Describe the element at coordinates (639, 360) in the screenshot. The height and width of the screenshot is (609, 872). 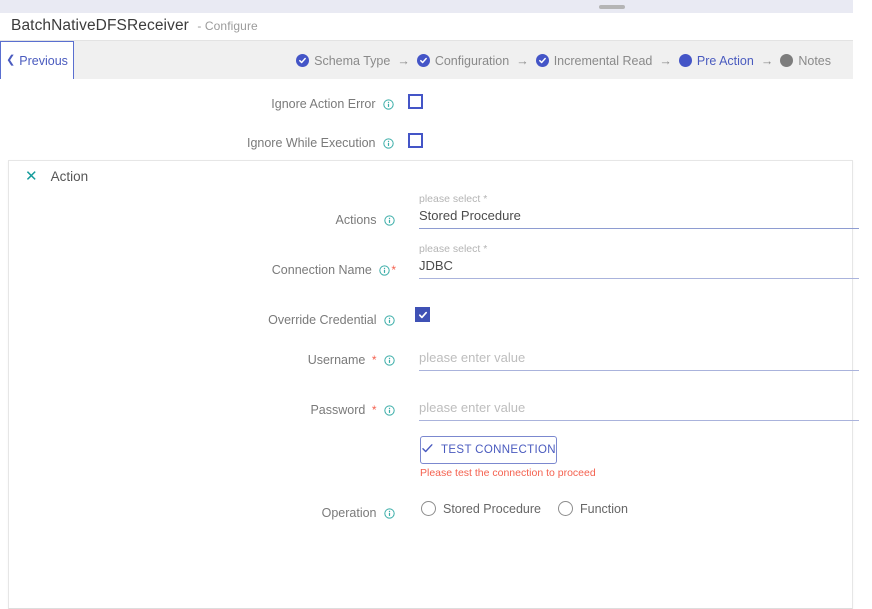
I see `username-field: please enter value` at that location.